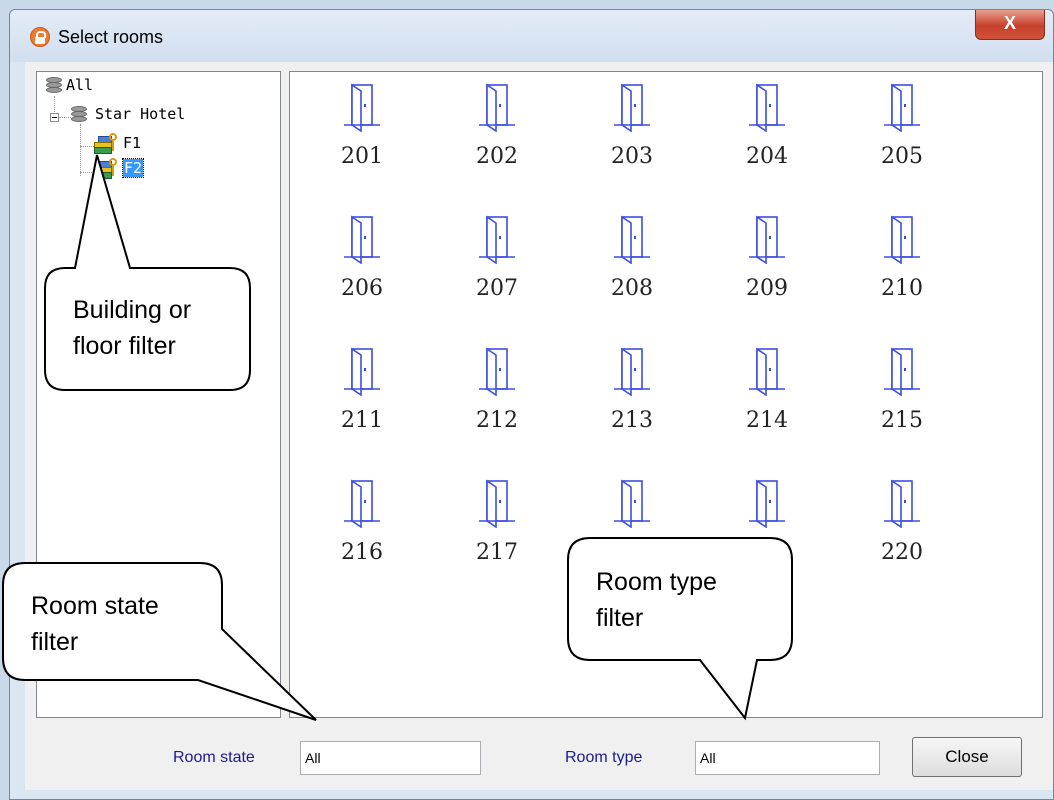 Image resolution: width=1054 pixels, height=800 pixels. Describe the element at coordinates (767, 420) in the screenshot. I see `room-number: 214` at that location.